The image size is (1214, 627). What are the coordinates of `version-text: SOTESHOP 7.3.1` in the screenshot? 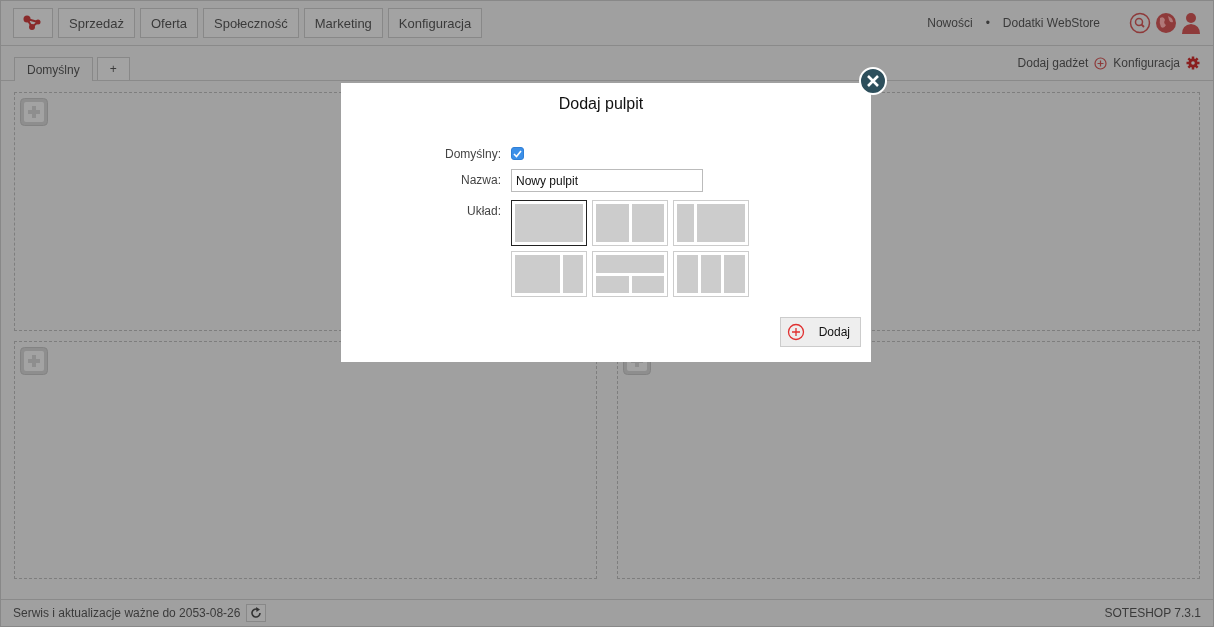 It's located at (1152, 613).